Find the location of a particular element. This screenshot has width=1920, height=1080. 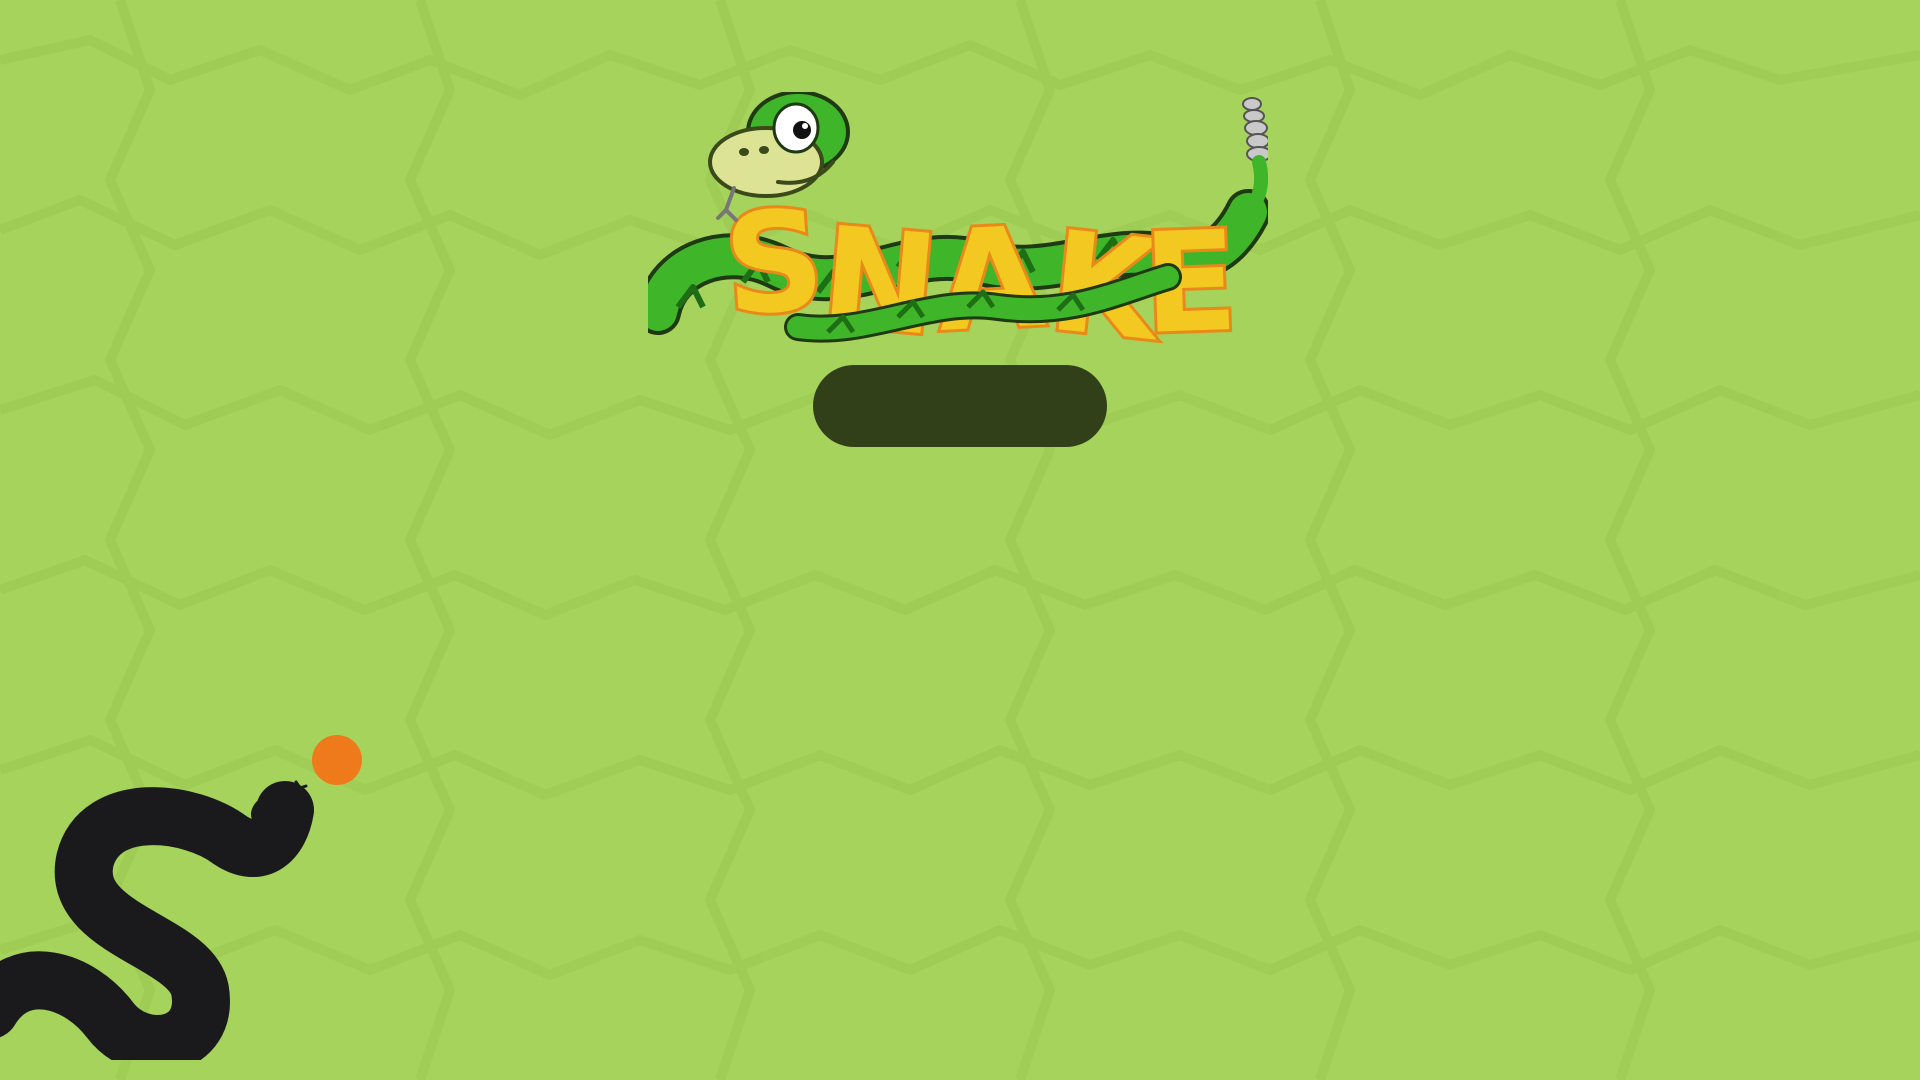

svg-text: A is located at coordinates (990, 280).